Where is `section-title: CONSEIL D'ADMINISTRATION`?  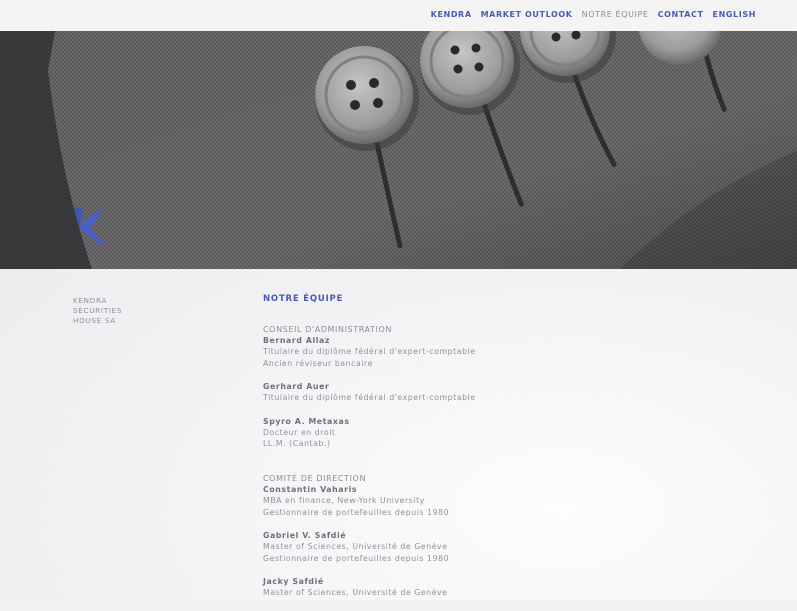 section-title: CONSEIL D'ADMINISTRATION is located at coordinates (327, 329).